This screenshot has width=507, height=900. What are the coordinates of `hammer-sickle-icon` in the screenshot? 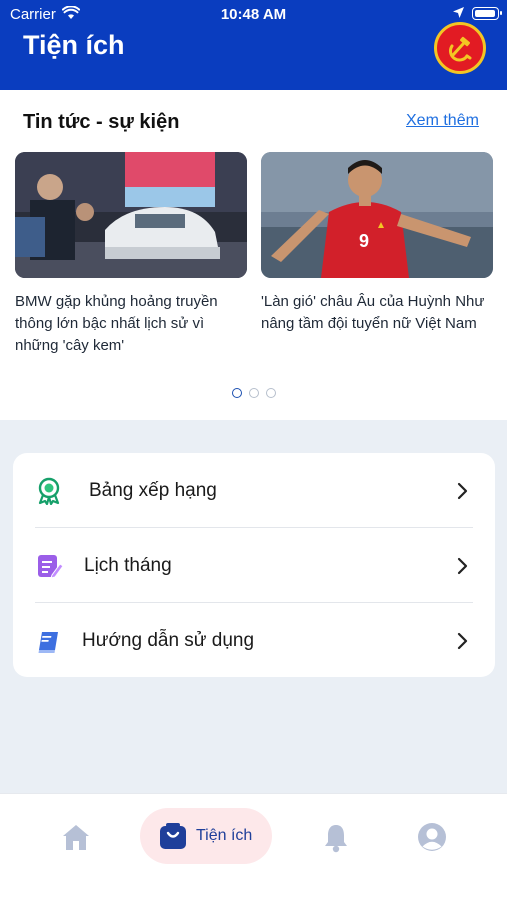 It's located at (460, 48).